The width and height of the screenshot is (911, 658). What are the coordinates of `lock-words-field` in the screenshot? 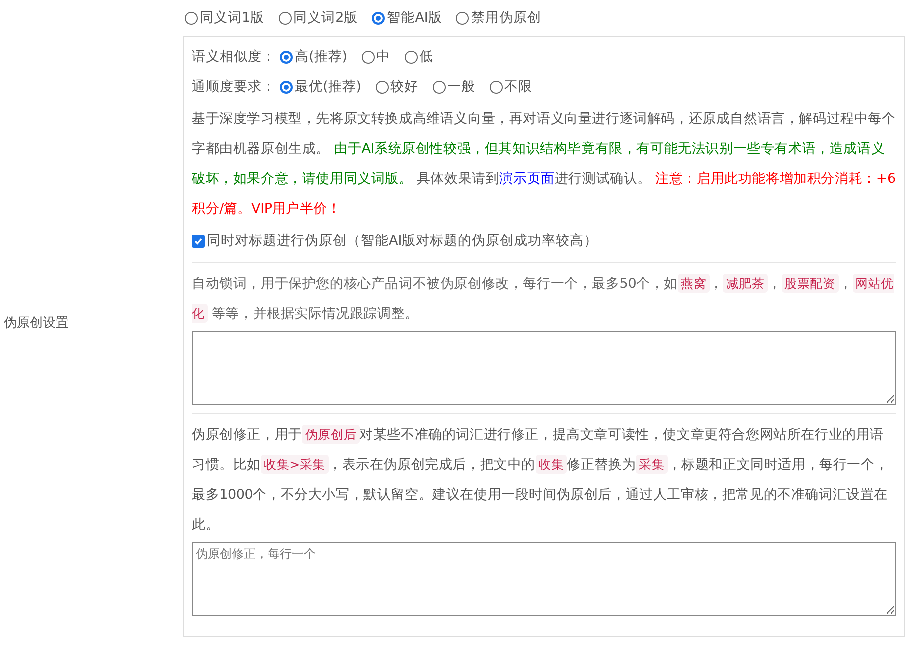 It's located at (544, 368).